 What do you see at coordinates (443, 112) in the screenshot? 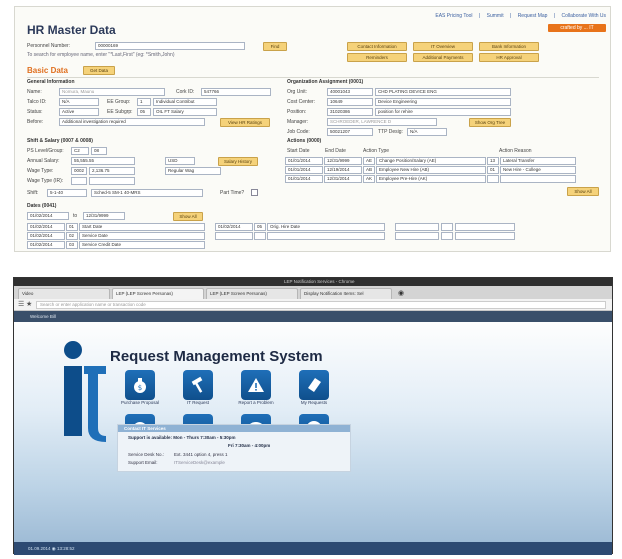
I see `position-text: position for rehire` at bounding box center [443, 112].